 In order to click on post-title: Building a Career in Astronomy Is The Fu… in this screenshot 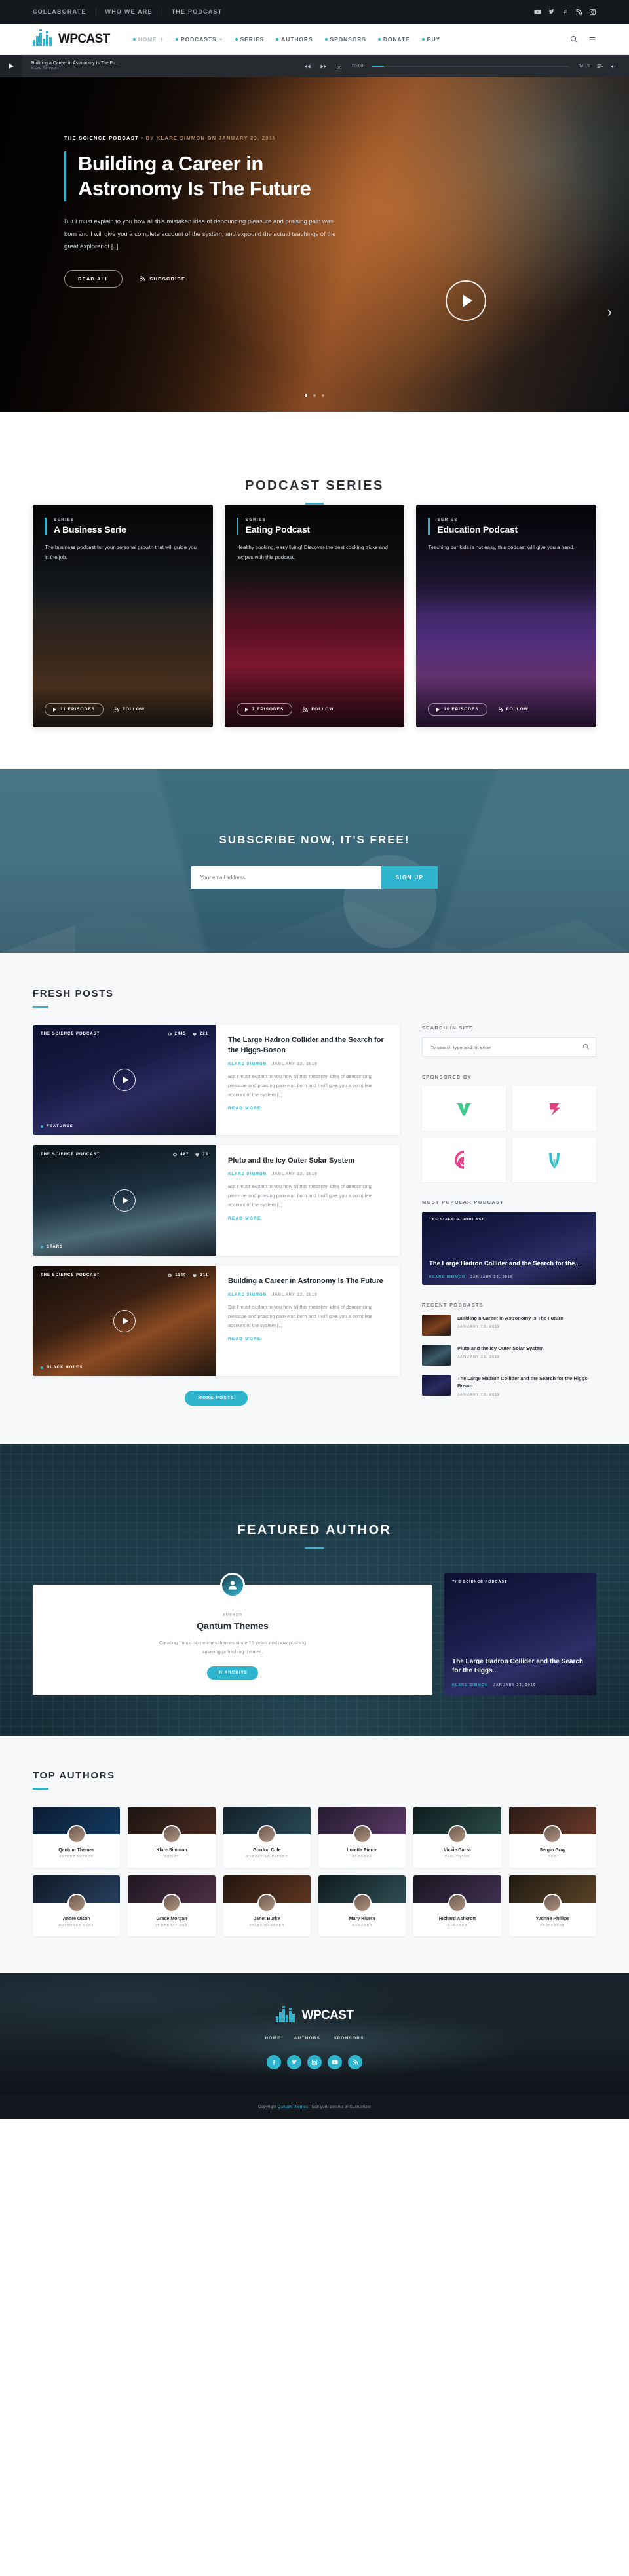, I will do `click(308, 1282)`.